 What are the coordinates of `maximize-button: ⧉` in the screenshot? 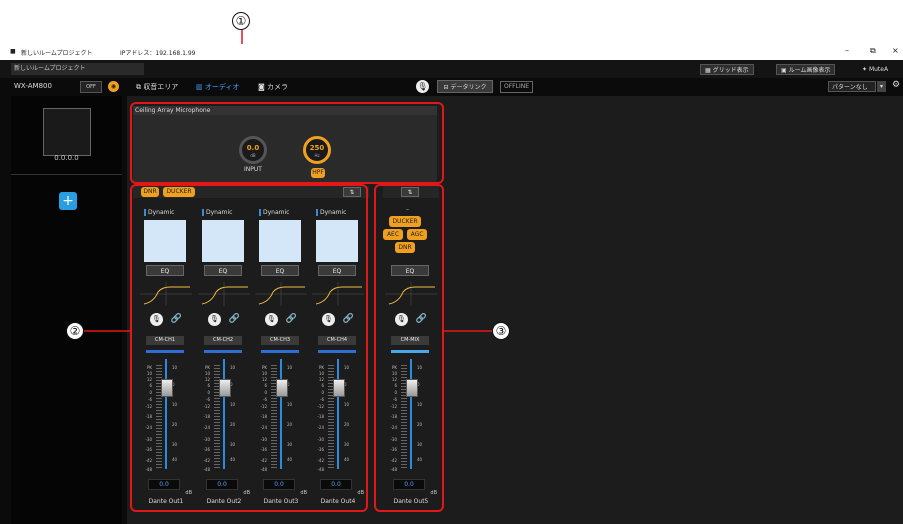 It's located at (873, 51).